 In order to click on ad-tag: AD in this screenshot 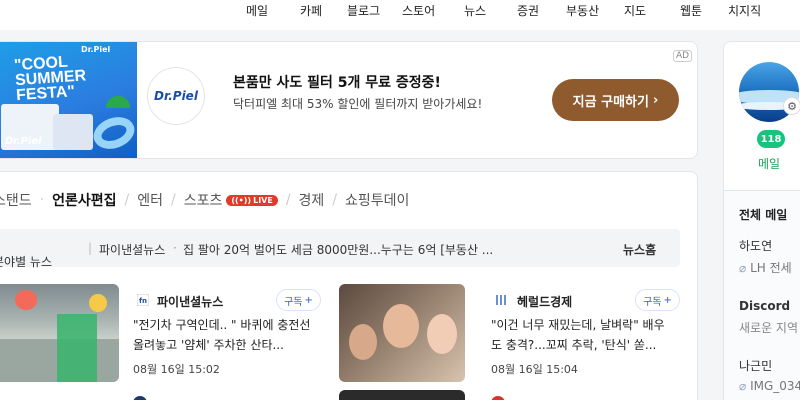, I will do `click(683, 56)`.